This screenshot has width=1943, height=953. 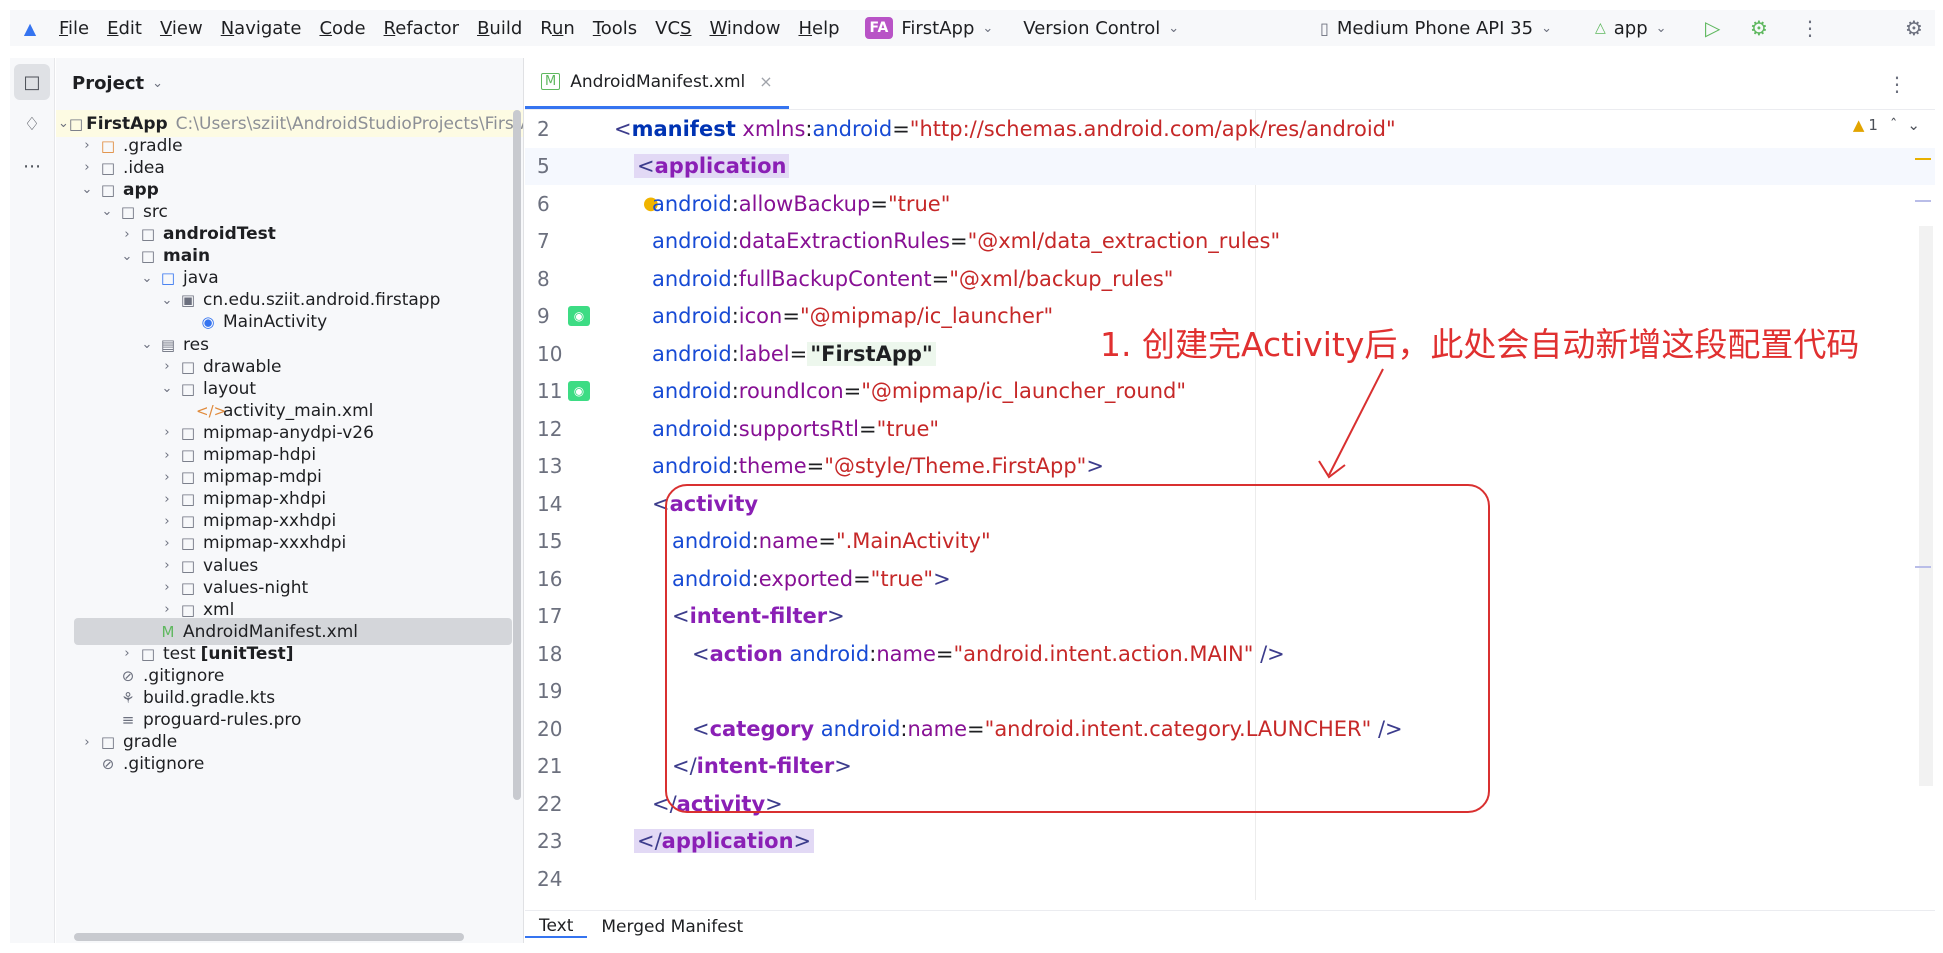 I want to click on menu-item: VCS, so click(x=673, y=28).